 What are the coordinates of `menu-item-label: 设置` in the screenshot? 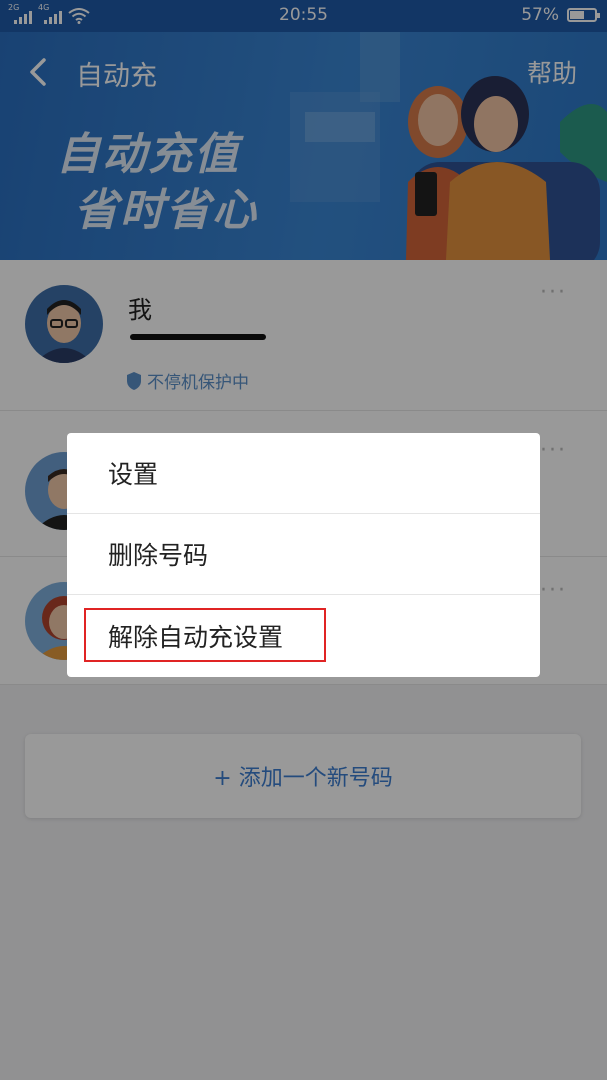 It's located at (133, 474).